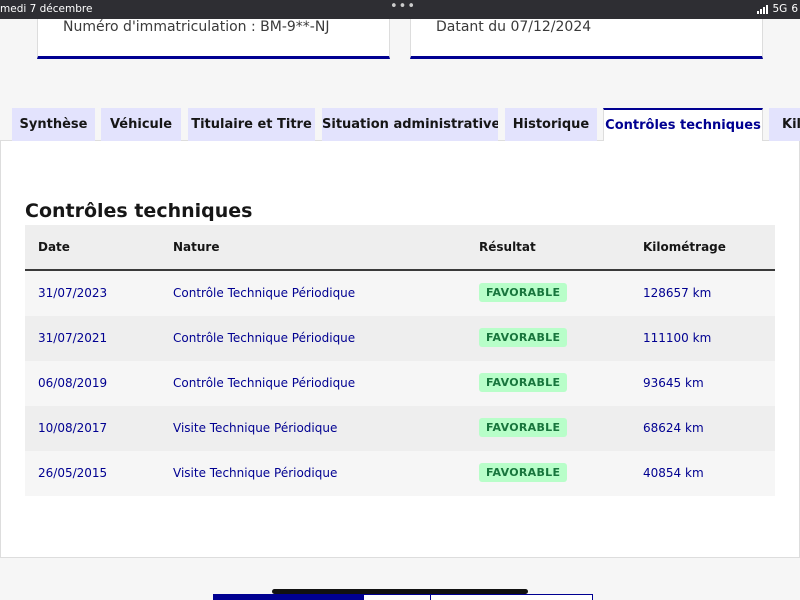 Image resolution: width=800 pixels, height=600 pixels. I want to click on status-time: medi 7 décembre, so click(46, 9).